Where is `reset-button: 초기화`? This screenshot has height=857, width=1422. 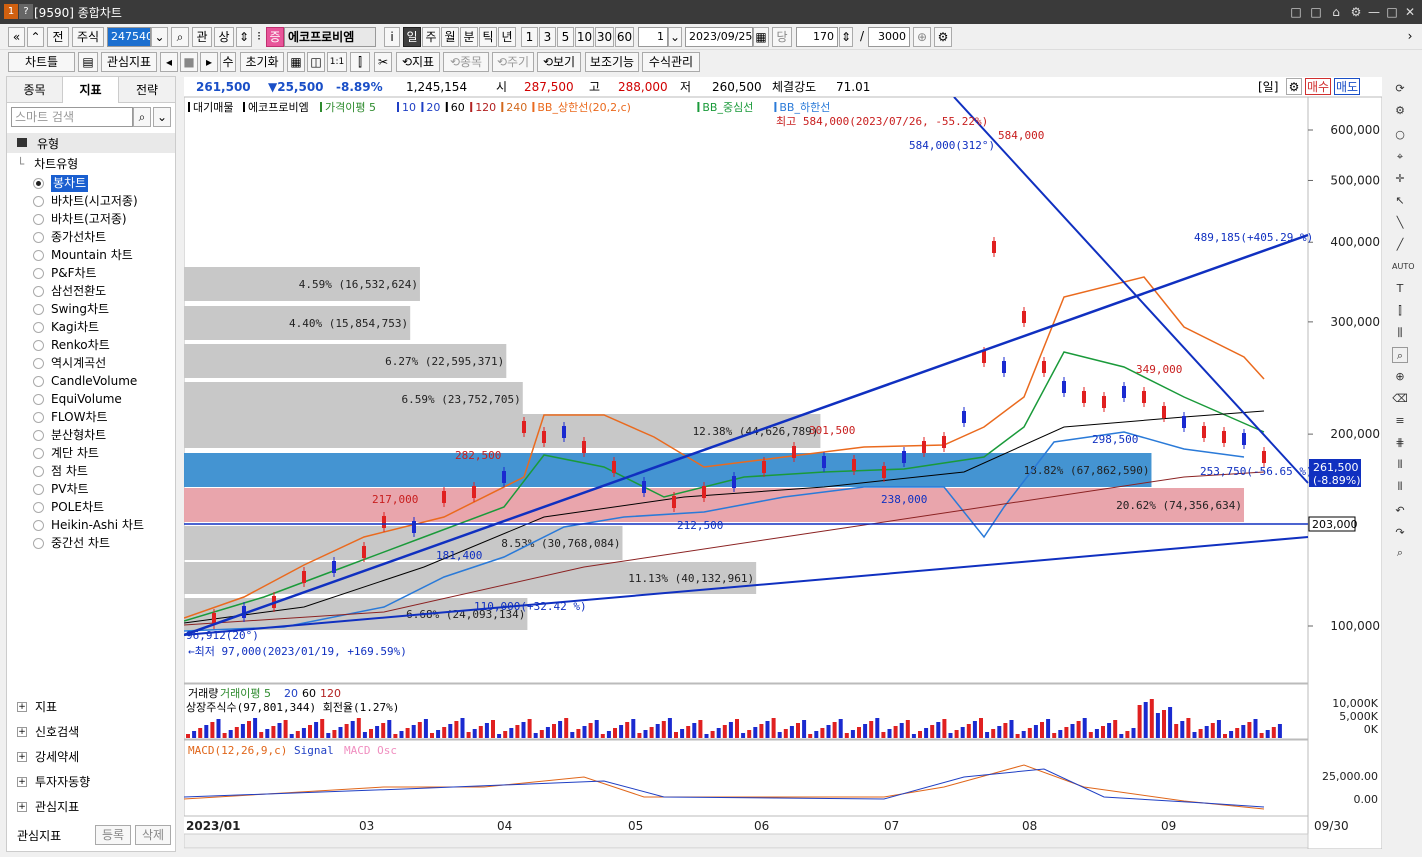
reset-button: 초기화 is located at coordinates (262, 62).